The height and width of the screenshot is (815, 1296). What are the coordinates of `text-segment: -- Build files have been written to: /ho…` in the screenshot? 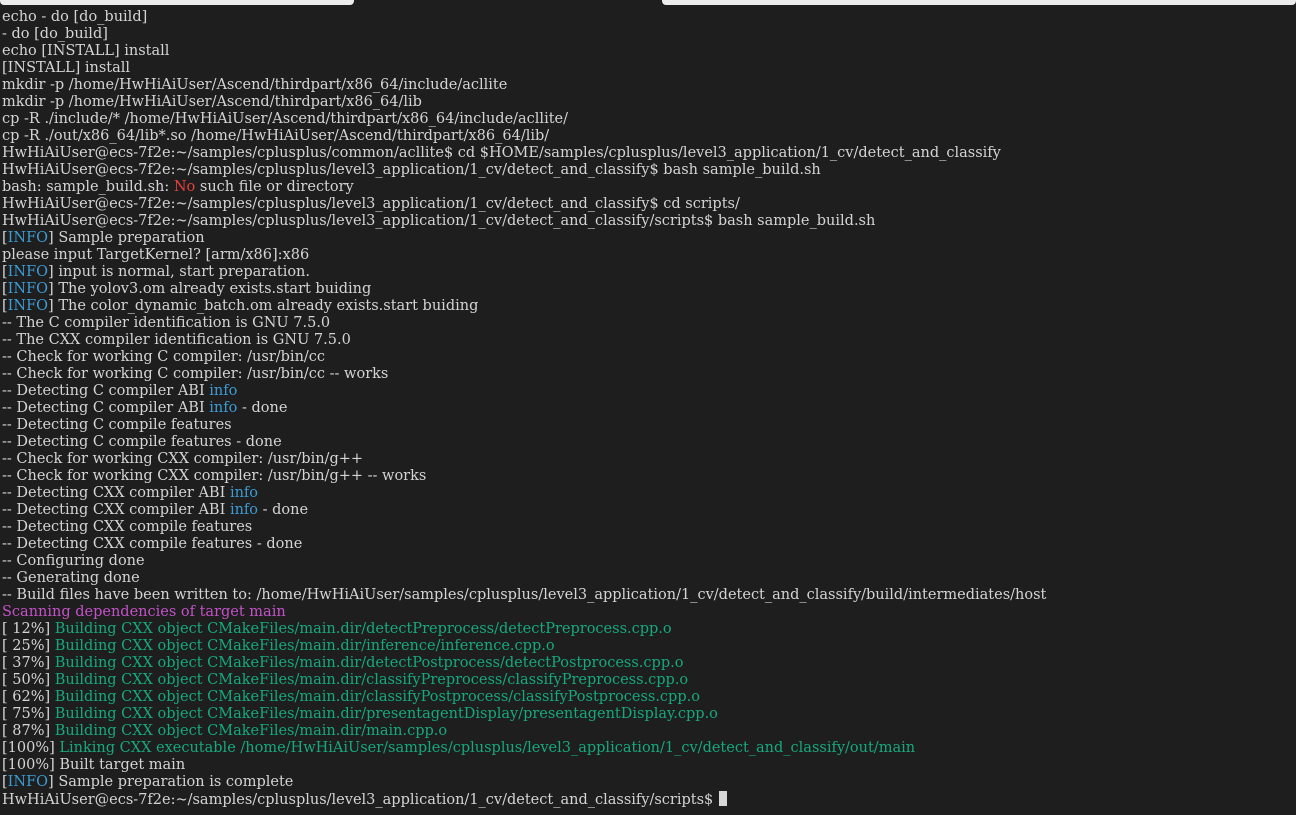 It's located at (524, 595).